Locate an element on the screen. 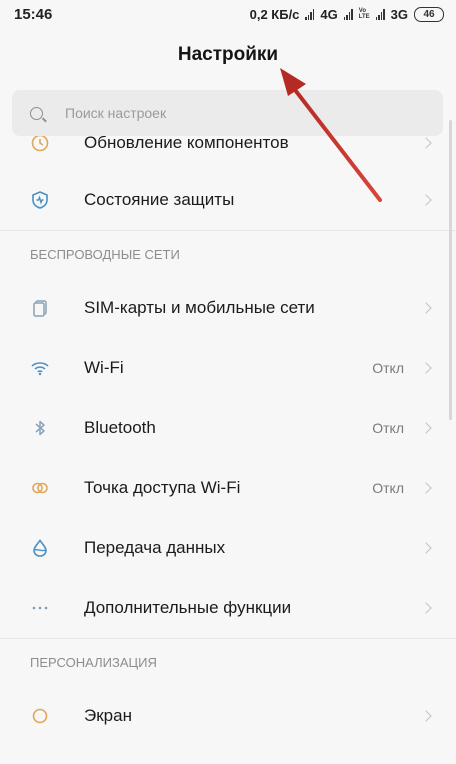  settings-item-label: Bluetooth is located at coordinates (120, 427).